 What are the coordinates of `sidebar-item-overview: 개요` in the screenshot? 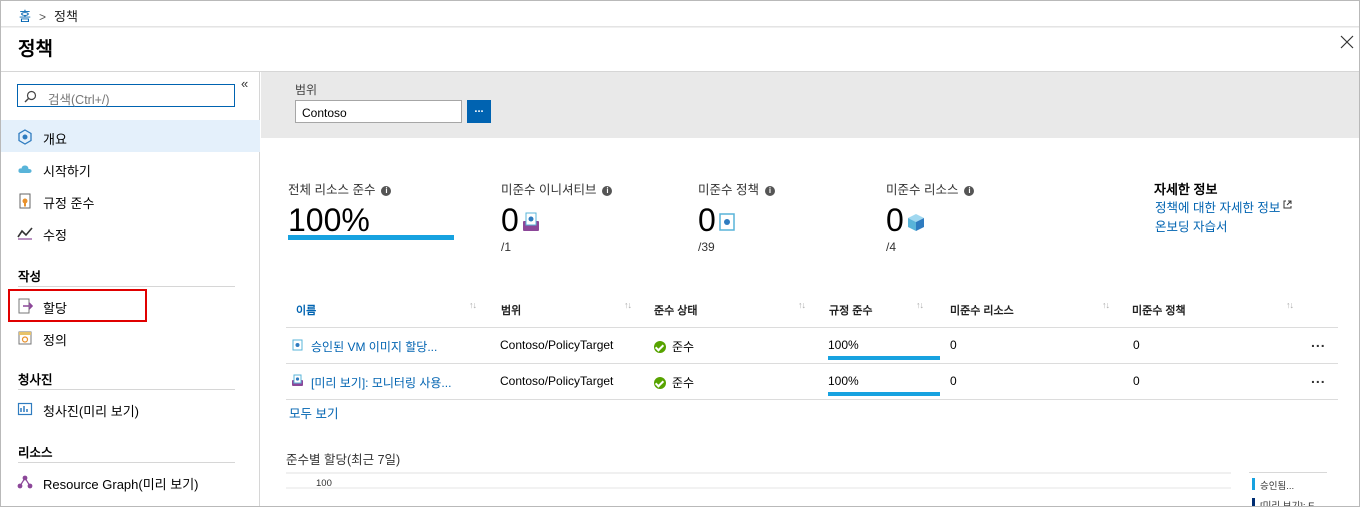 It's located at (130, 136).